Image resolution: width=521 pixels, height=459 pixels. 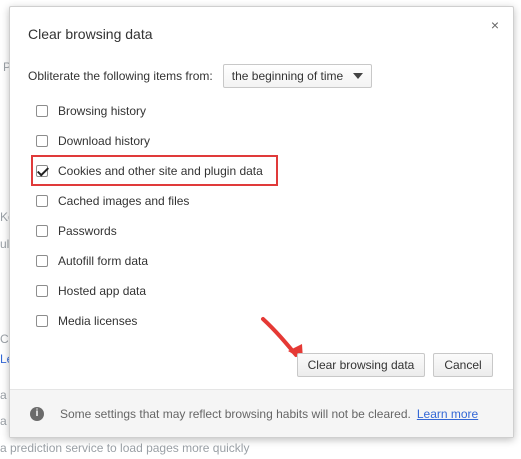 What do you see at coordinates (42, 171) in the screenshot?
I see `cookies-checkbox` at bounding box center [42, 171].